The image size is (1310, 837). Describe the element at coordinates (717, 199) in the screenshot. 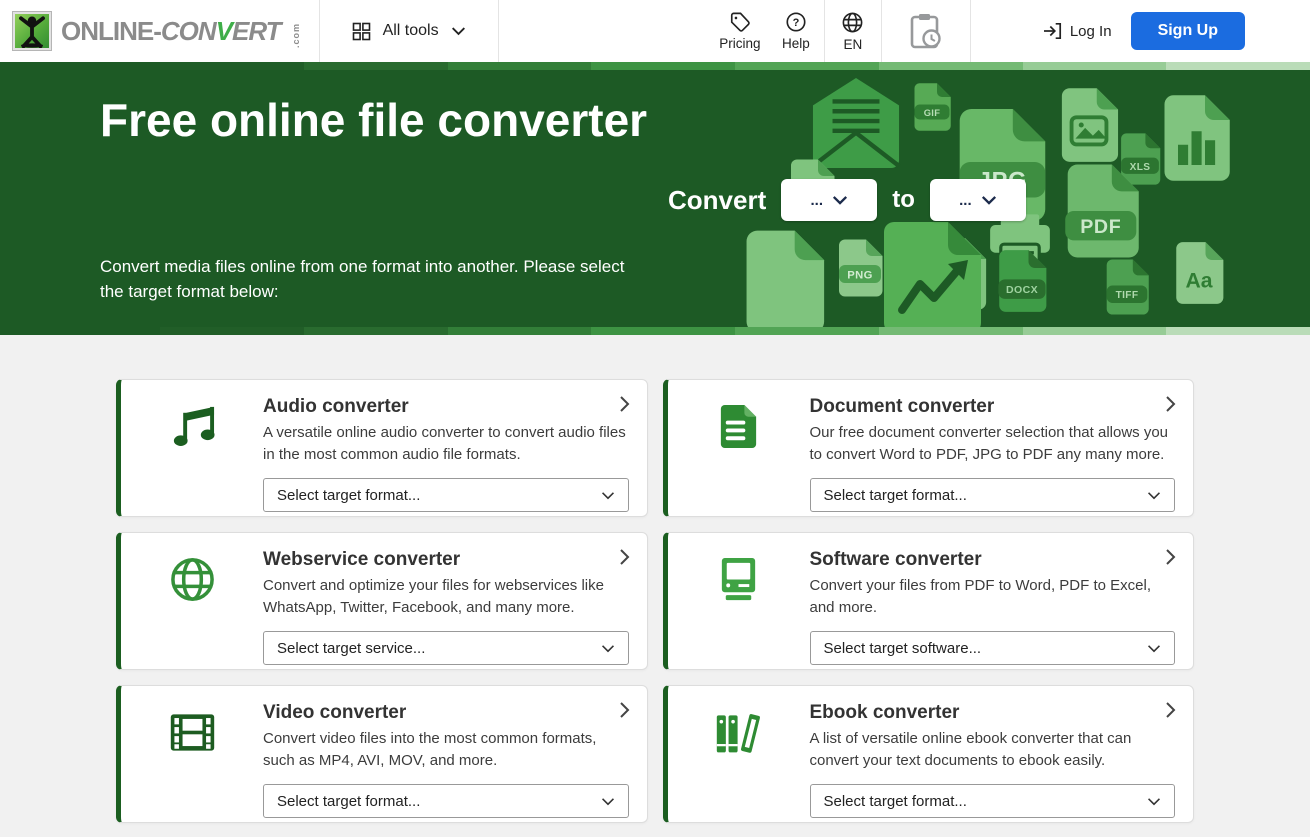

I see `convert-label: Convert` at that location.